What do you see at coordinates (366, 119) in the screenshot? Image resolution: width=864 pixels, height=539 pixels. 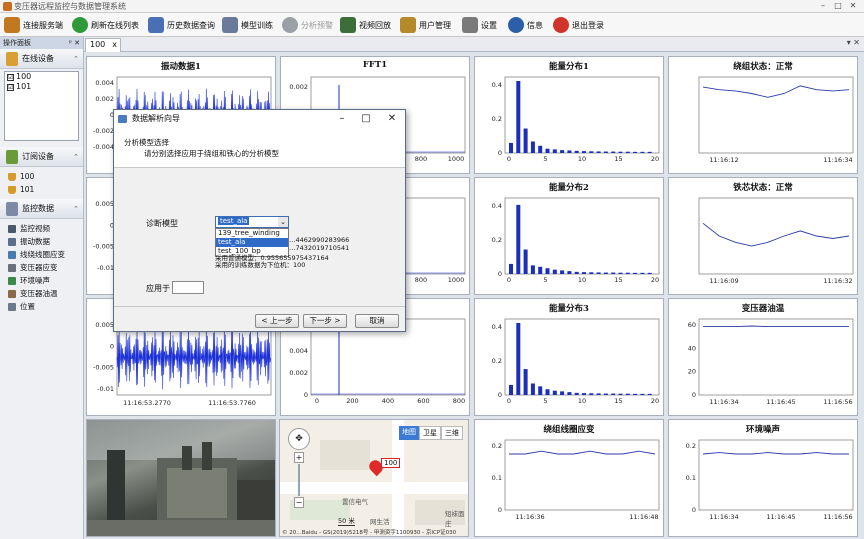 I see `dialog-maximize-button: □` at bounding box center [366, 119].